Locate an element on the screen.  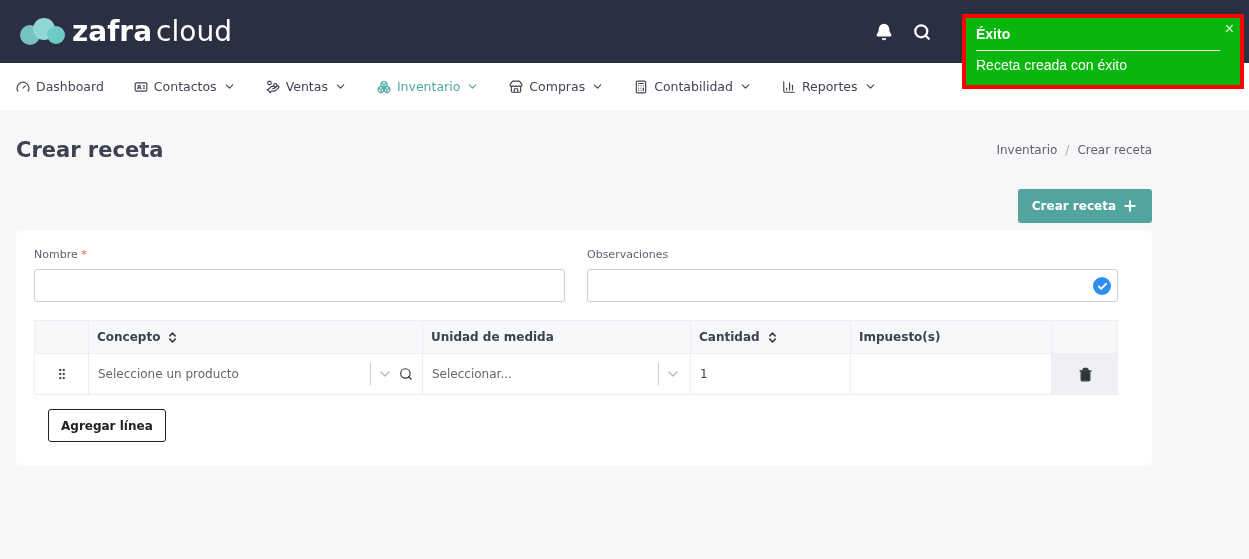
toast-title: Éxito is located at coordinates (1098, 38).